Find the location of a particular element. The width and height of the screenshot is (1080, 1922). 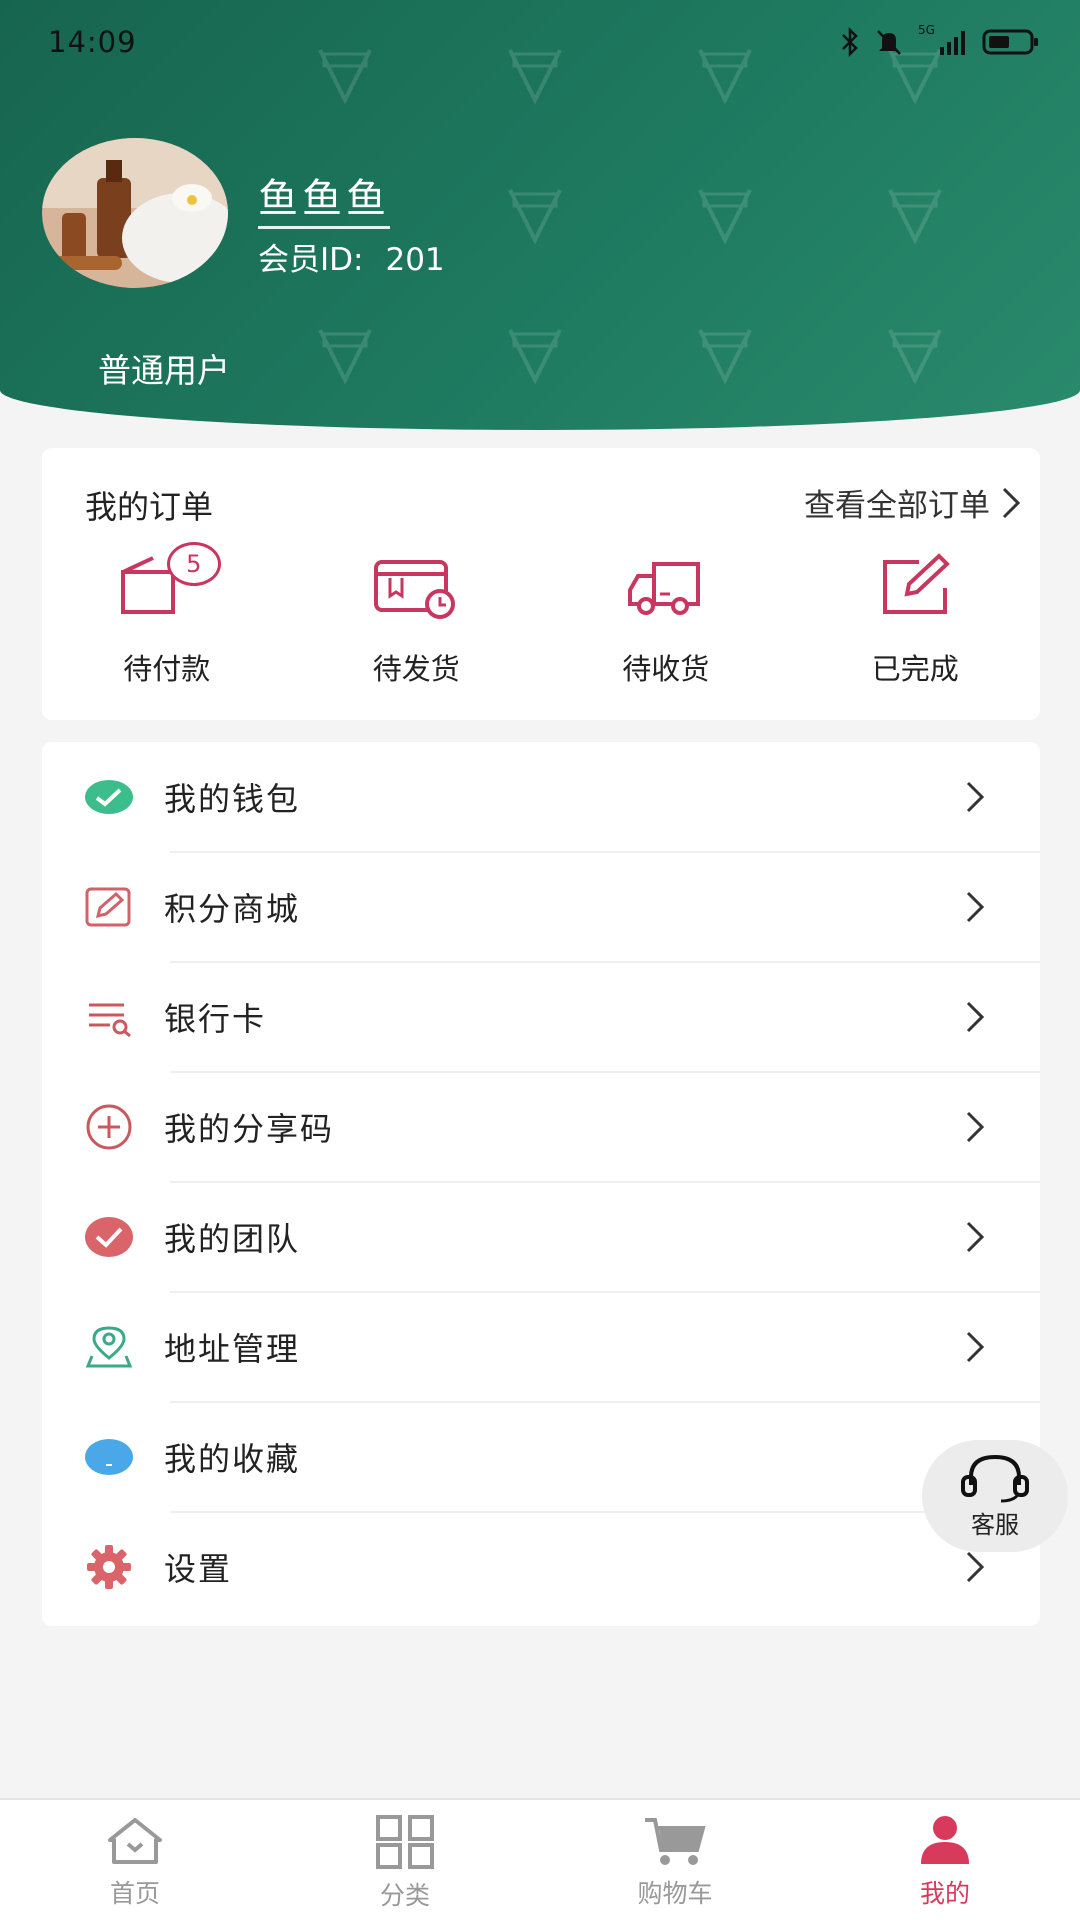

order-pending-receipt: 待收货 is located at coordinates (666, 618).